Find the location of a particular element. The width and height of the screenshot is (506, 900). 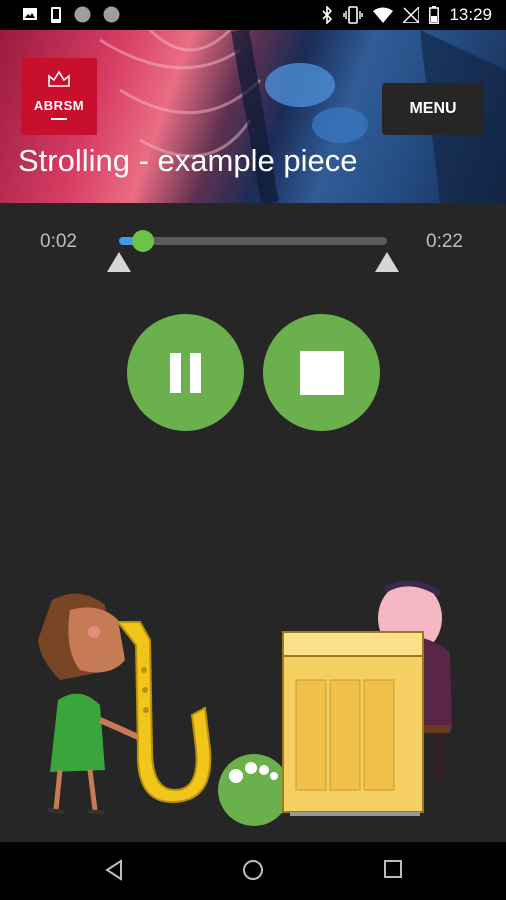

wifi-icon is located at coordinates (383, 15).